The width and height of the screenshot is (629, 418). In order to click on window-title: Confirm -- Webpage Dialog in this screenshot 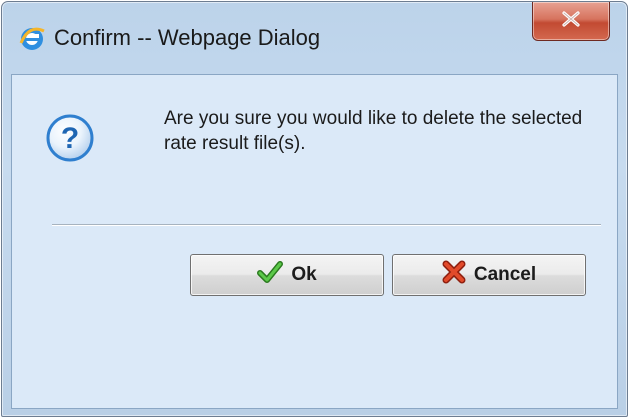, I will do `click(187, 37)`.